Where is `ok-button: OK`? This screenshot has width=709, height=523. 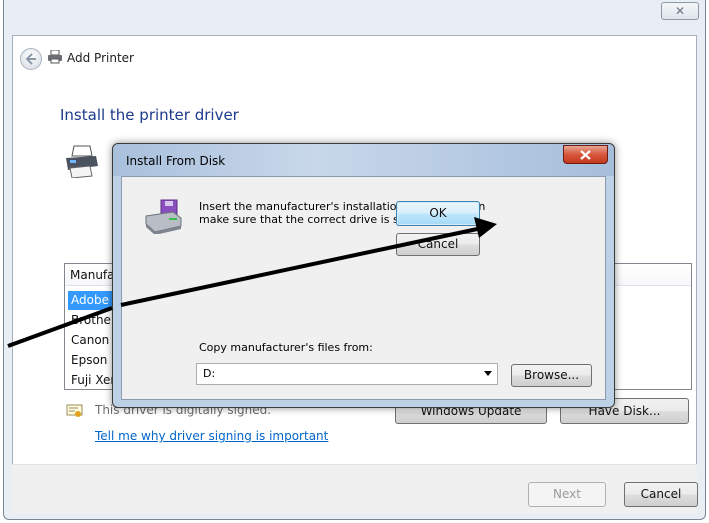 ok-button: OK is located at coordinates (438, 213).